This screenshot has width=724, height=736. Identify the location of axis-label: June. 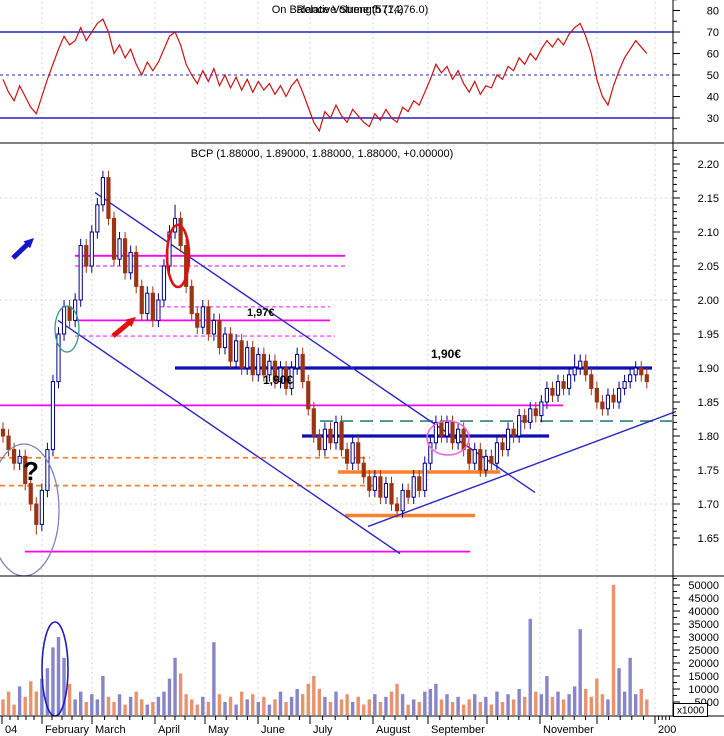
(273, 730).